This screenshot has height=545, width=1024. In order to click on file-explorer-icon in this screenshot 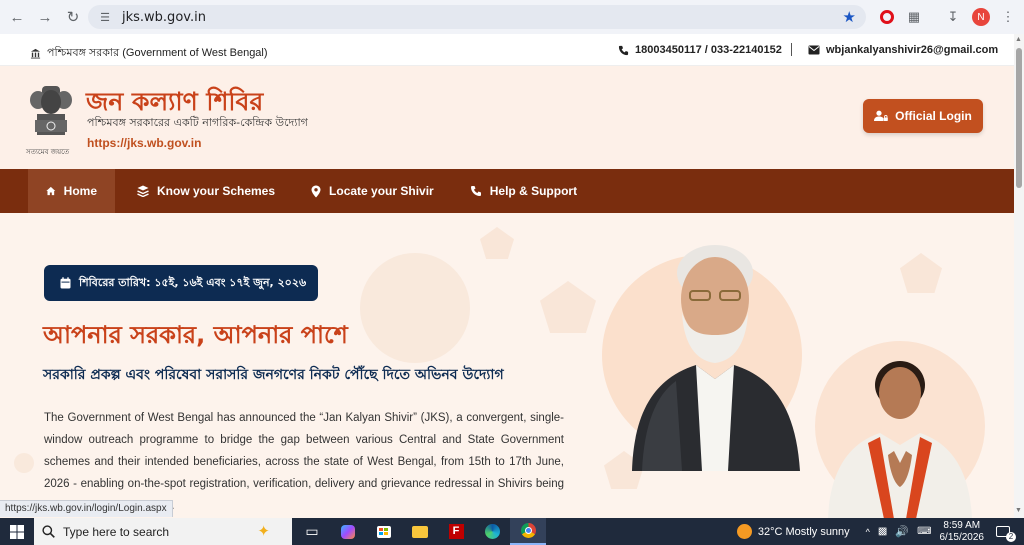, I will do `click(420, 531)`.